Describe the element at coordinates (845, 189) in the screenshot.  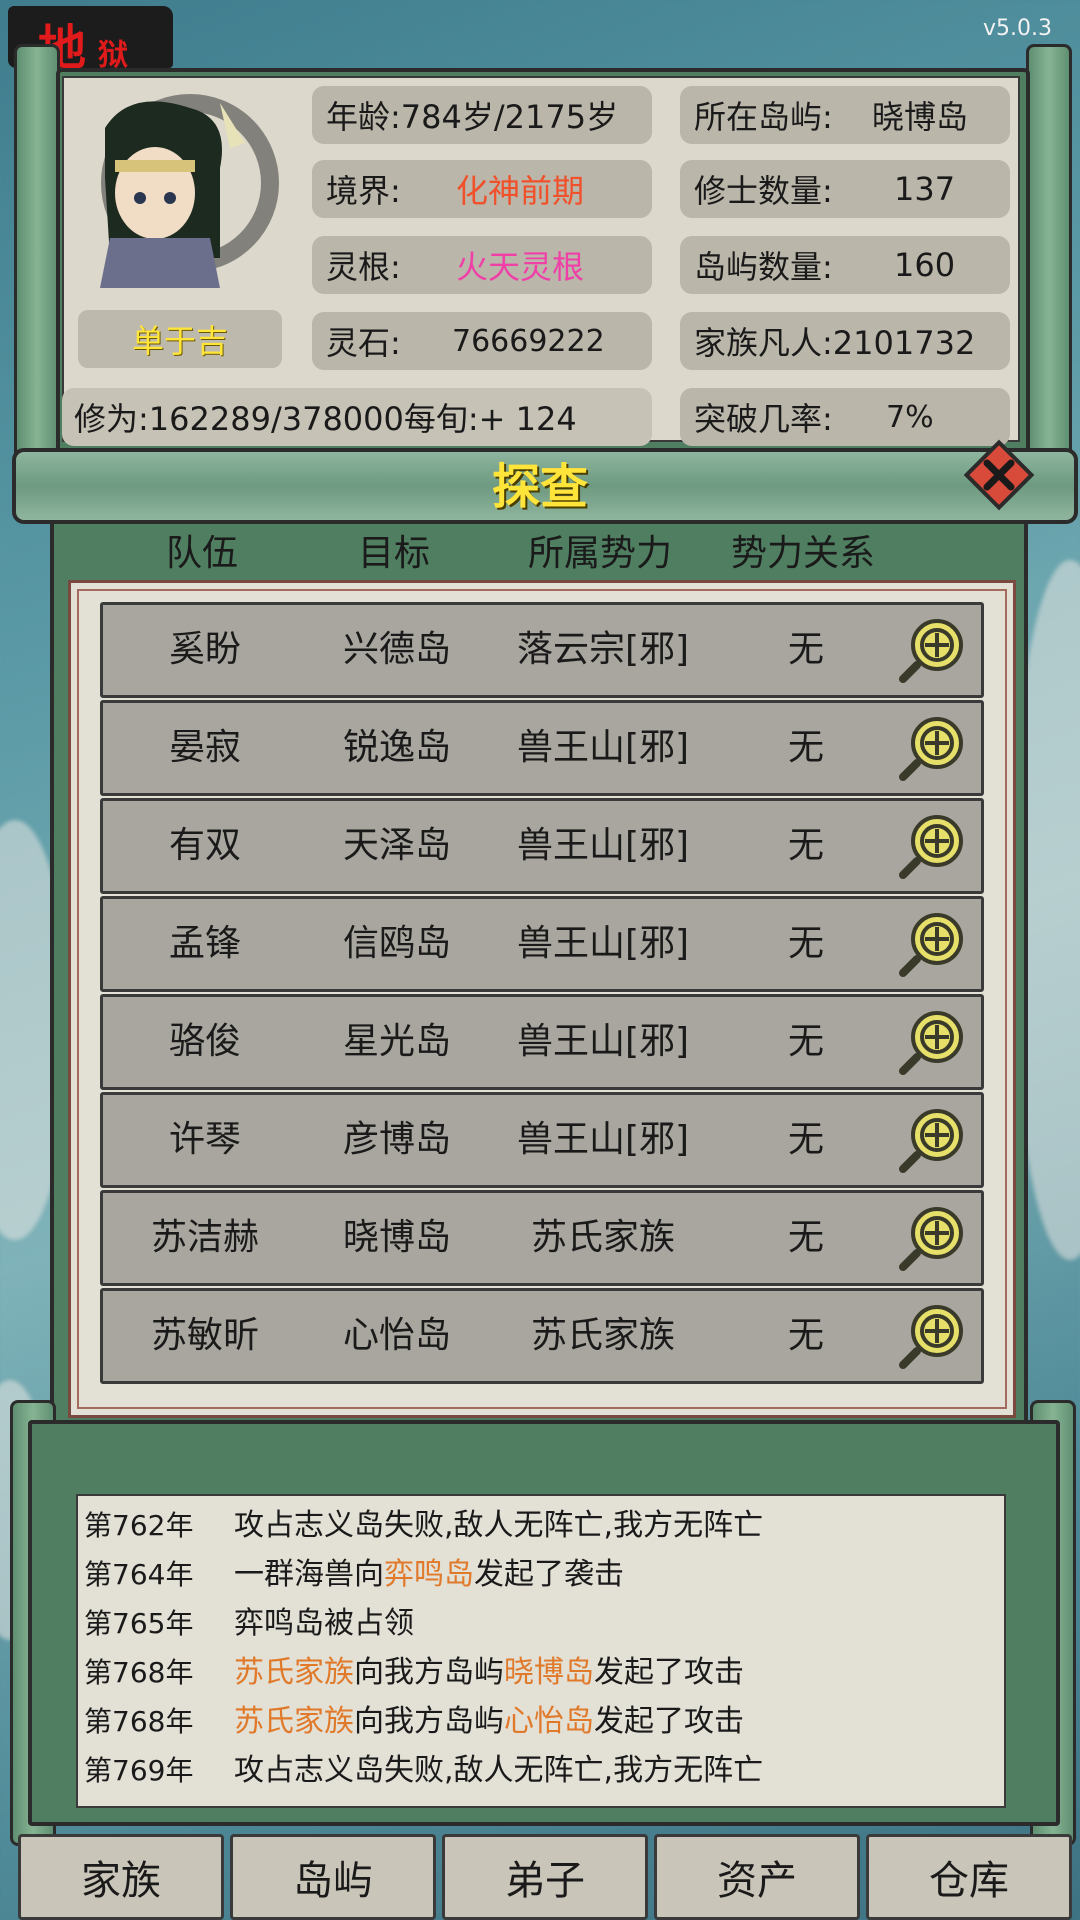
I see `cultivators-pill: 修士数量: 137` at that location.